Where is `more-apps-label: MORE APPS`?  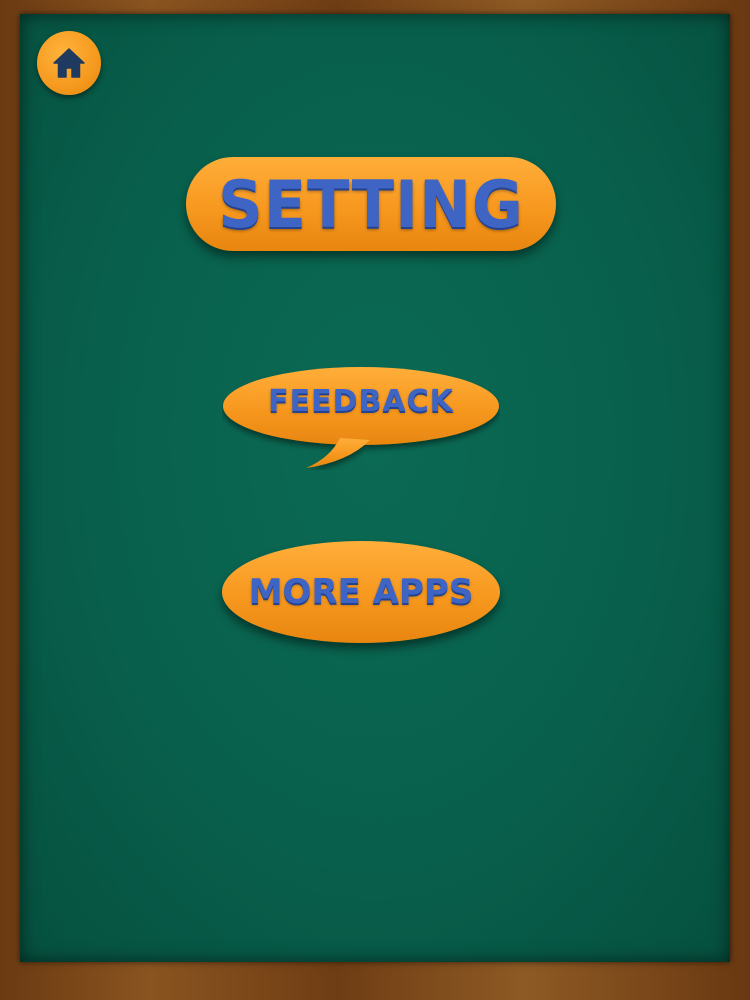 more-apps-label: MORE APPS is located at coordinates (361, 592).